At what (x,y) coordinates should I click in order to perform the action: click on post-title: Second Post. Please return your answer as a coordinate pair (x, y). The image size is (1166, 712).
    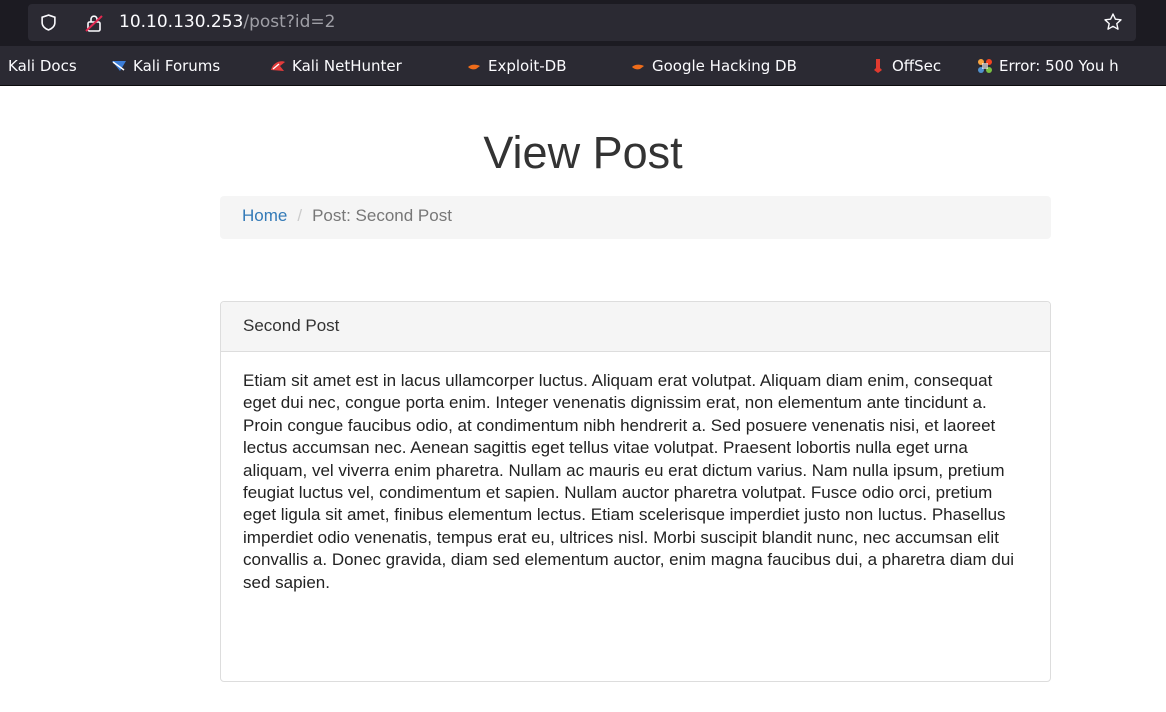
    Looking at the image, I should click on (635, 327).